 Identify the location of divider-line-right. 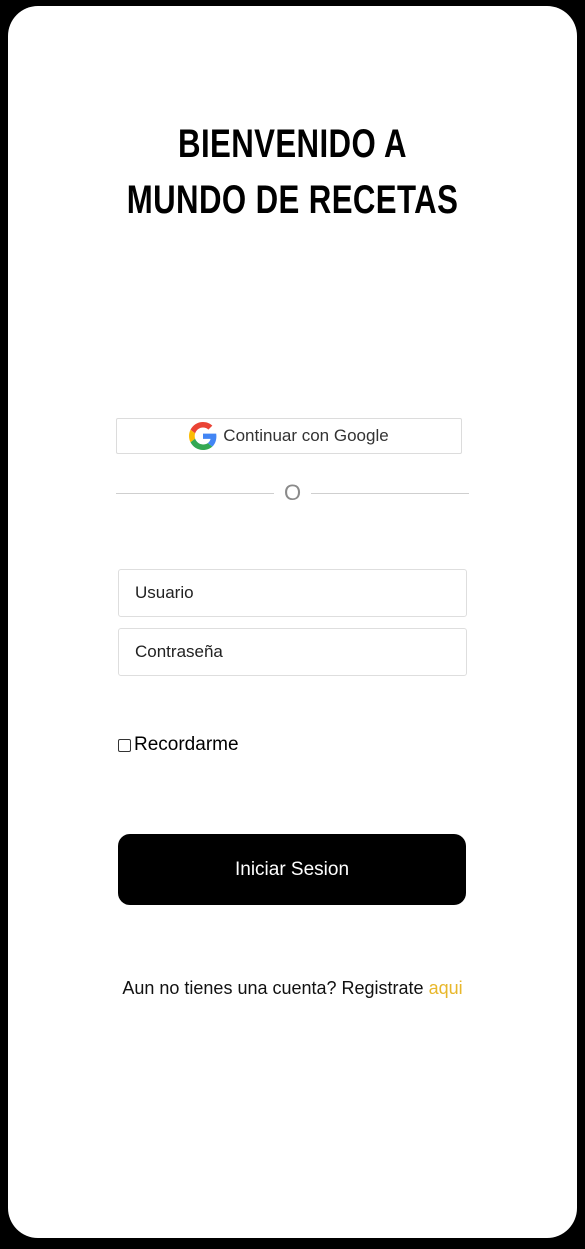
(390, 493).